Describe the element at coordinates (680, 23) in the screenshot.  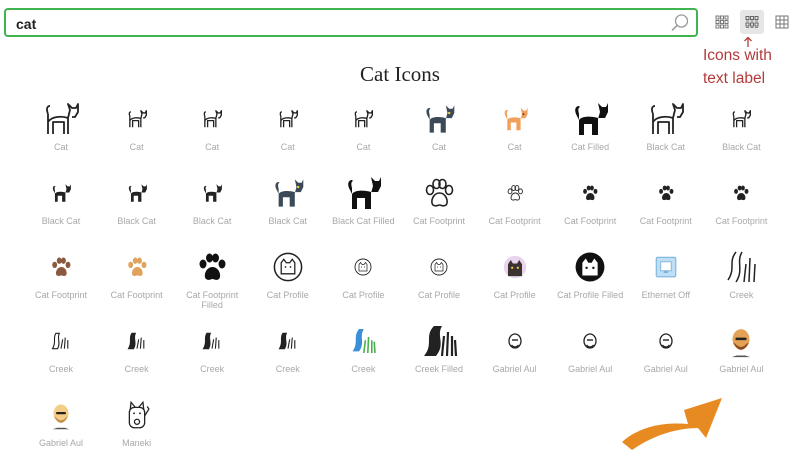
I see `search-icon` at that location.